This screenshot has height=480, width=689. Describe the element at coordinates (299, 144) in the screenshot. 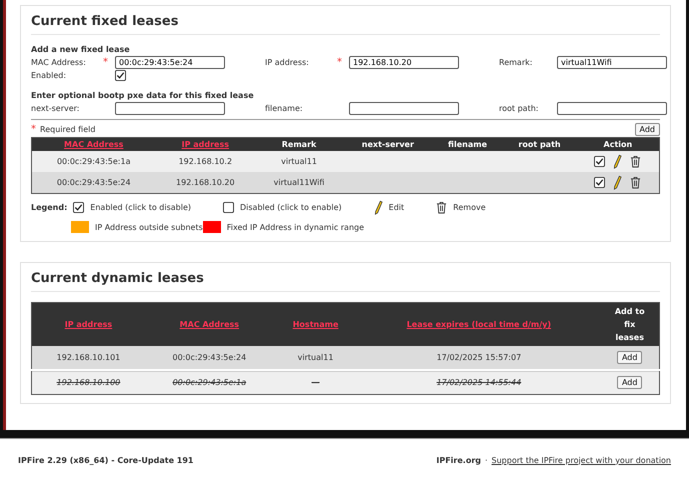

I see `column-header: Remark` at that location.